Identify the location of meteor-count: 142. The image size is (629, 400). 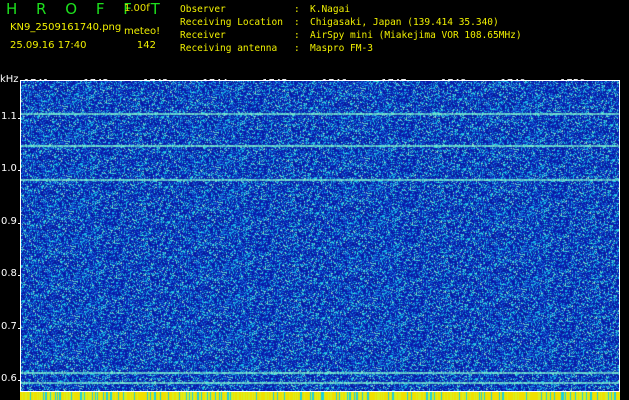
(146, 45).